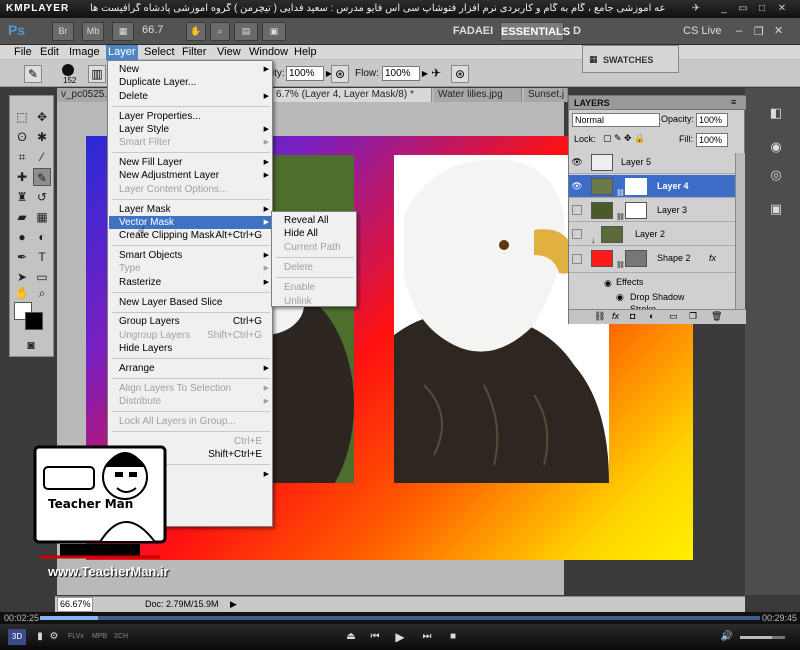 The width and height of the screenshot is (800, 650). I want to click on next-icon: ⏭, so click(427, 637).